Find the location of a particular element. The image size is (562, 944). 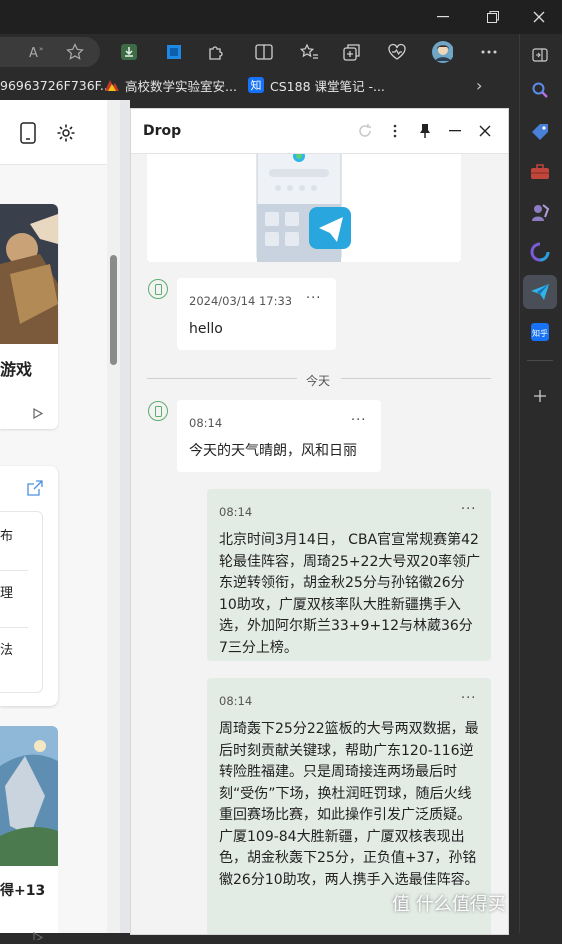

message-bubble: 2024/03/14 17:33 ··· hello is located at coordinates (256, 314).